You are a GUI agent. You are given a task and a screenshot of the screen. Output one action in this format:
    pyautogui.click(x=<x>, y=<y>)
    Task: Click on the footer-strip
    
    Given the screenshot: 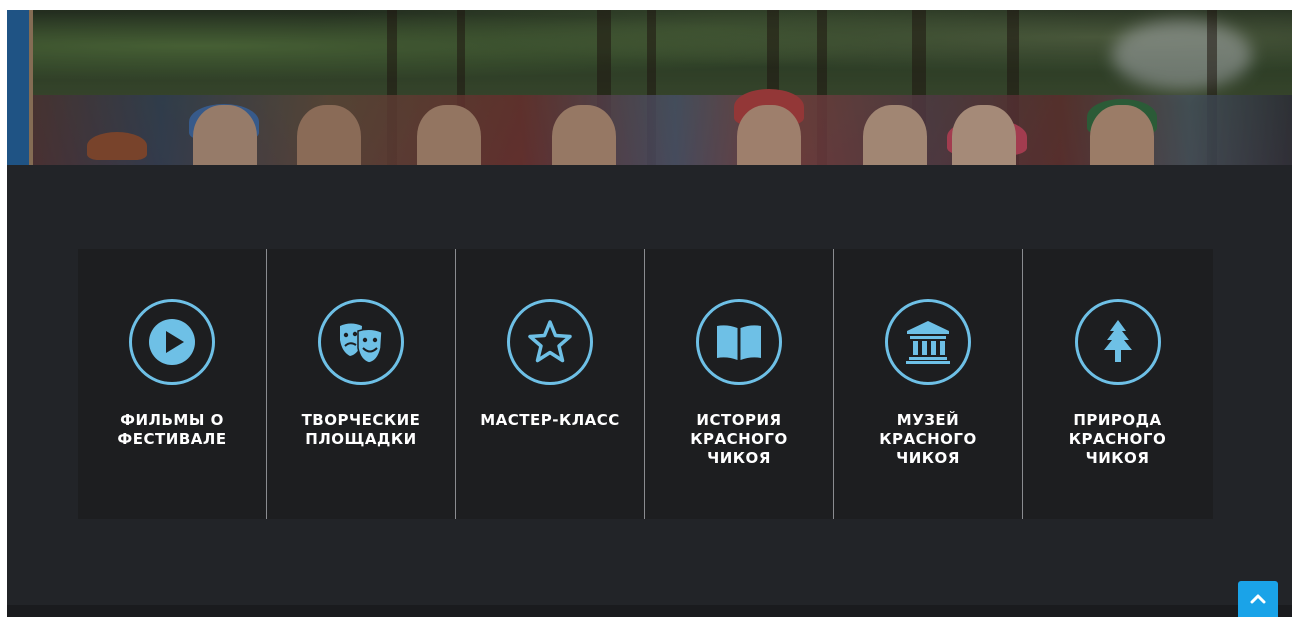 What is the action you would take?
    pyautogui.click(x=649, y=611)
    